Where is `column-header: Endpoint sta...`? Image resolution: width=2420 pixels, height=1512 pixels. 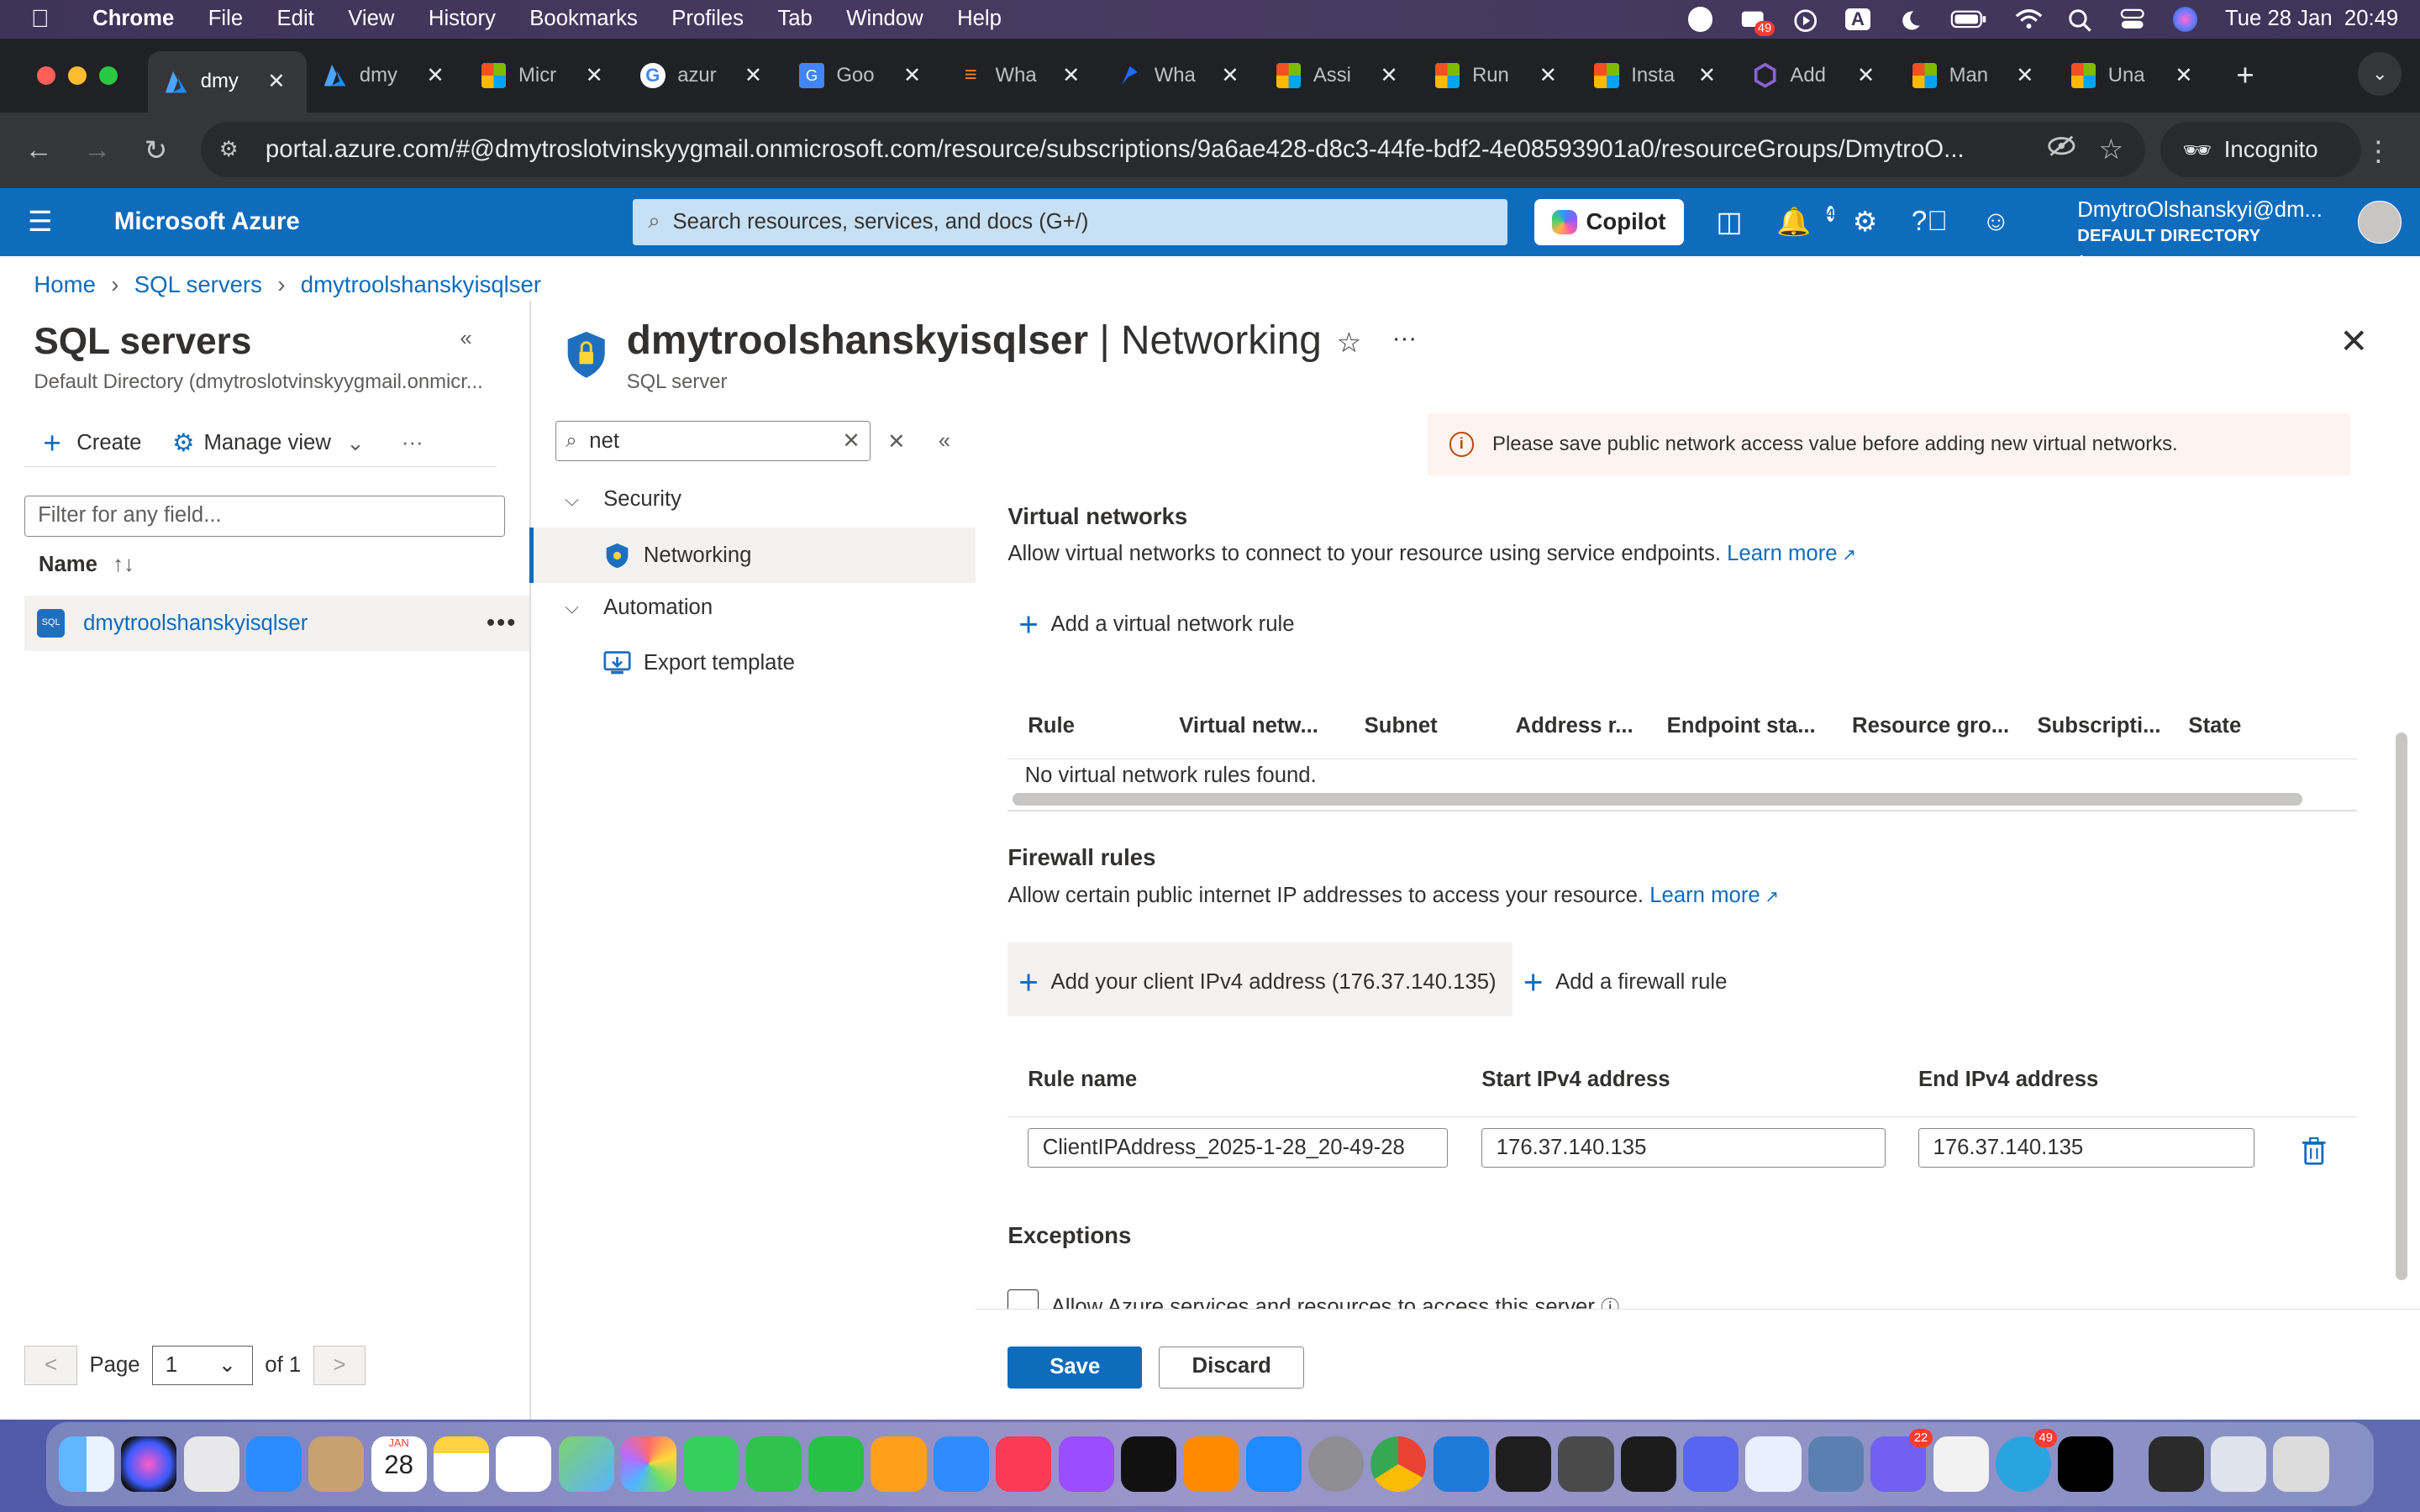 column-header: Endpoint sta... is located at coordinates (1741, 726).